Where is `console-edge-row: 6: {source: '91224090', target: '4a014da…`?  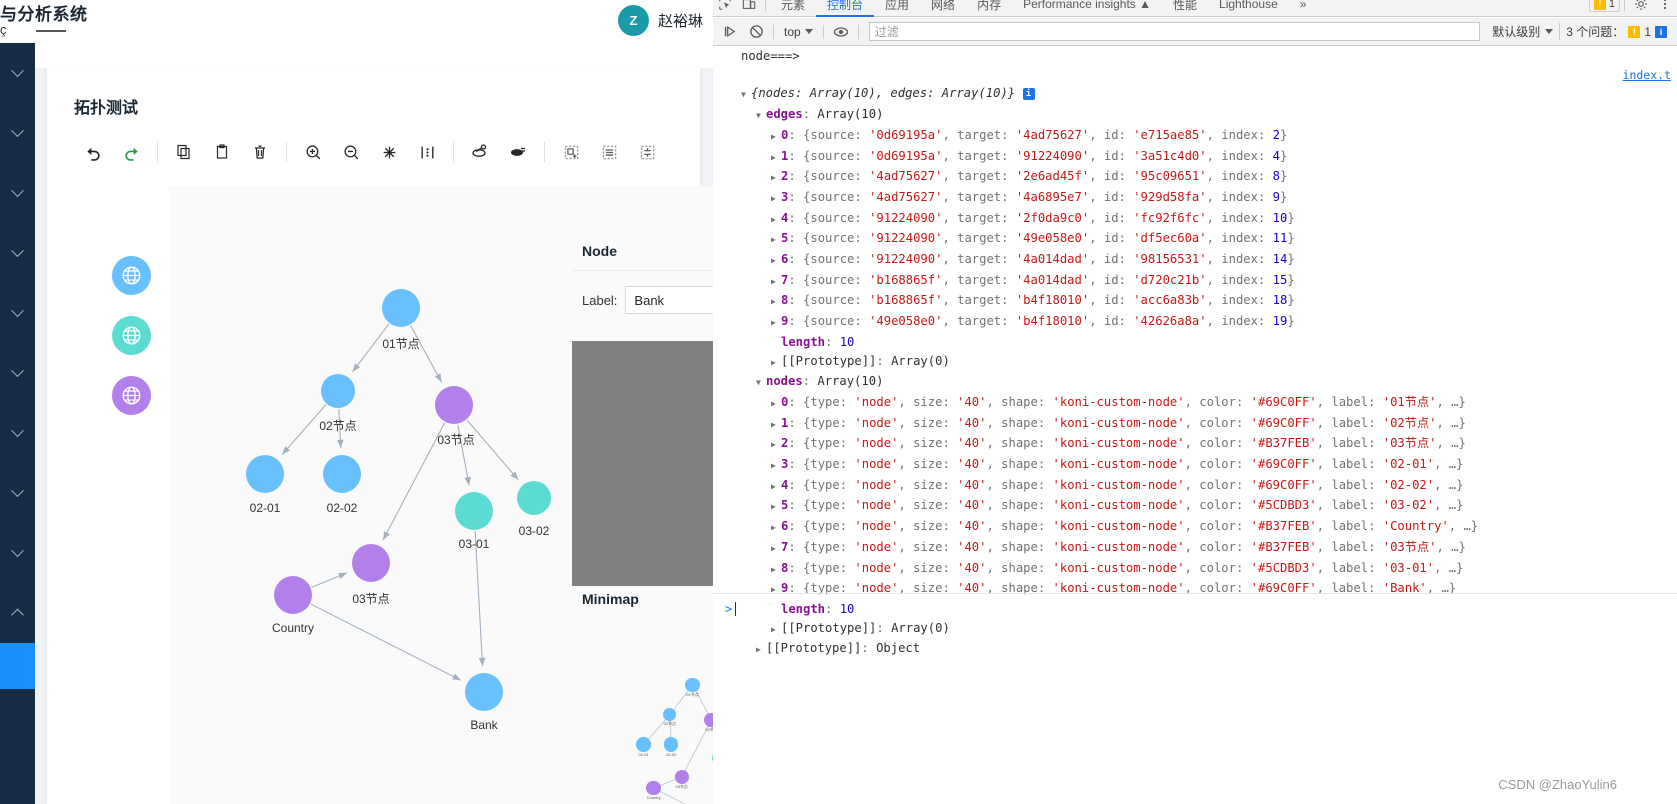 console-edge-row: 6: {source: '91224090', target: '4a014da… is located at coordinates (1195, 260).